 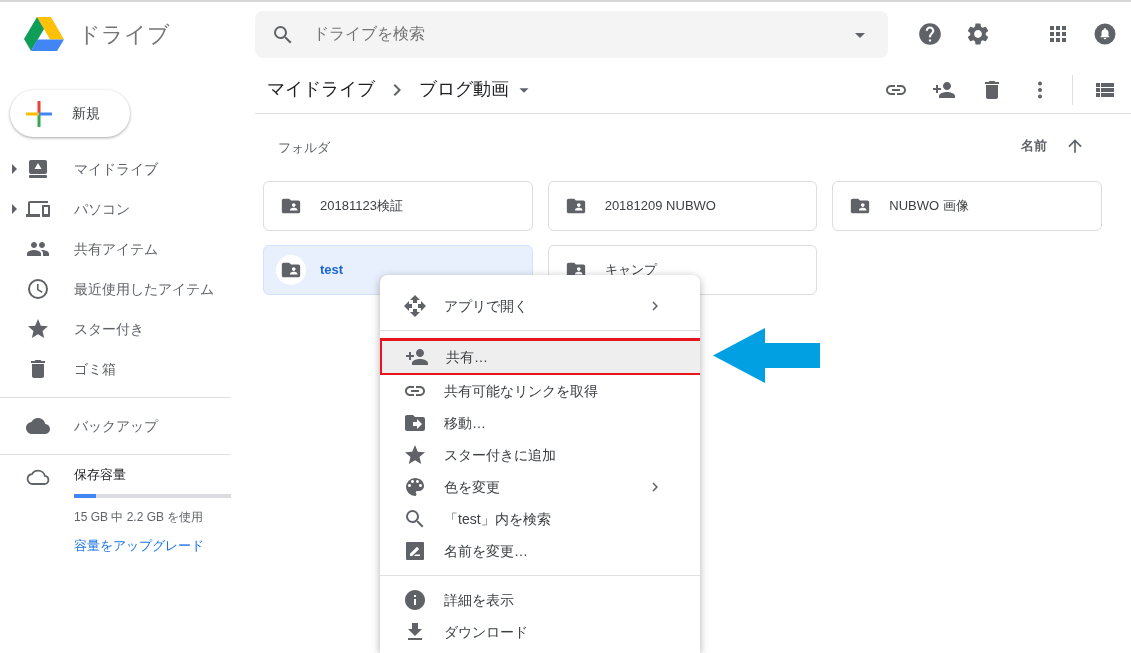 What do you see at coordinates (967, 206) in the screenshot?
I see `folder-card: NUBWO 画像` at bounding box center [967, 206].